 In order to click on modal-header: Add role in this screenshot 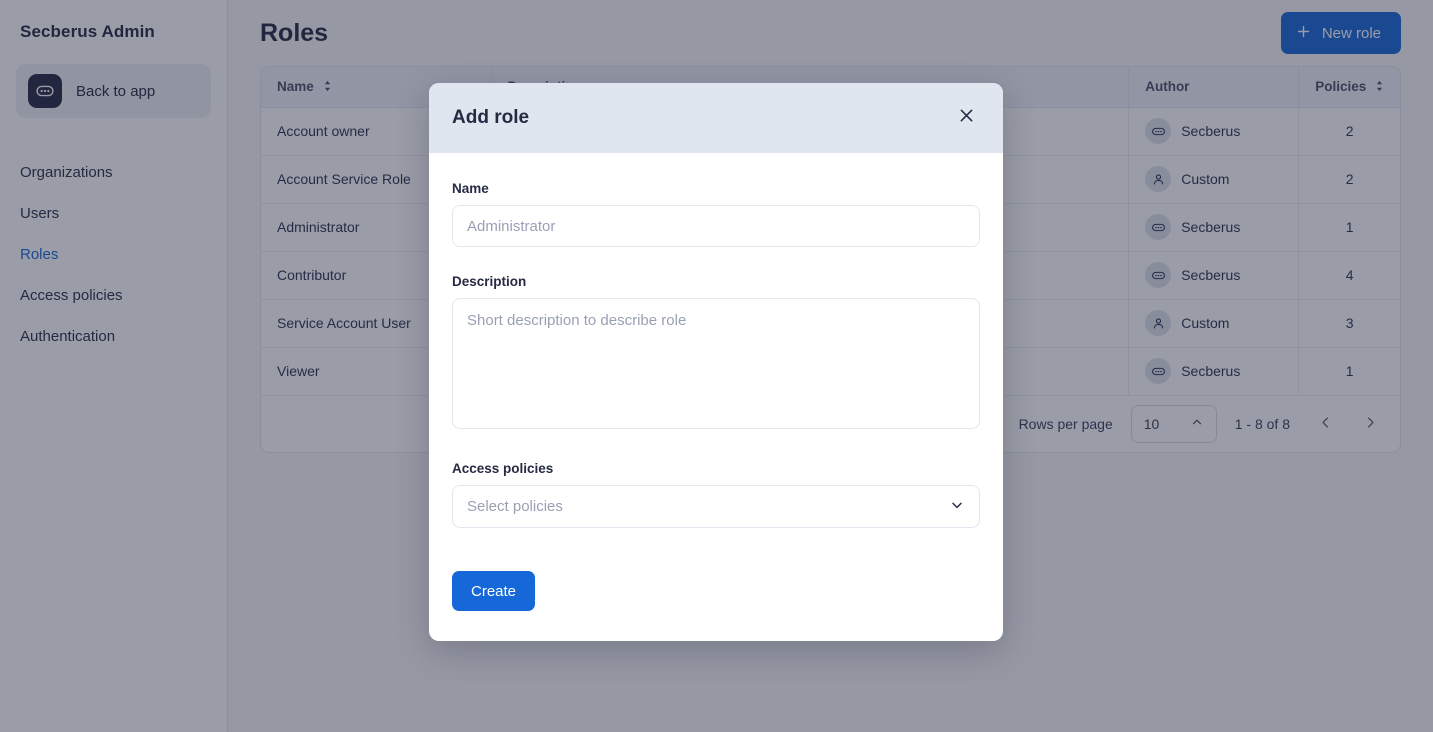, I will do `click(716, 118)`.